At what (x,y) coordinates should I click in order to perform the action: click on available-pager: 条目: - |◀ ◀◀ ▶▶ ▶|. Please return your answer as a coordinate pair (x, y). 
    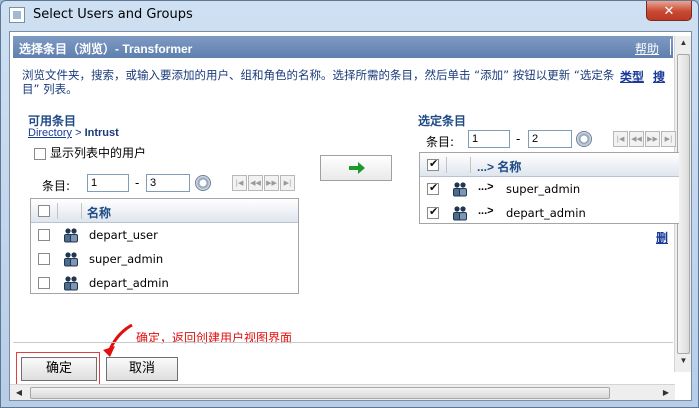
    Looking at the image, I should click on (172, 184).